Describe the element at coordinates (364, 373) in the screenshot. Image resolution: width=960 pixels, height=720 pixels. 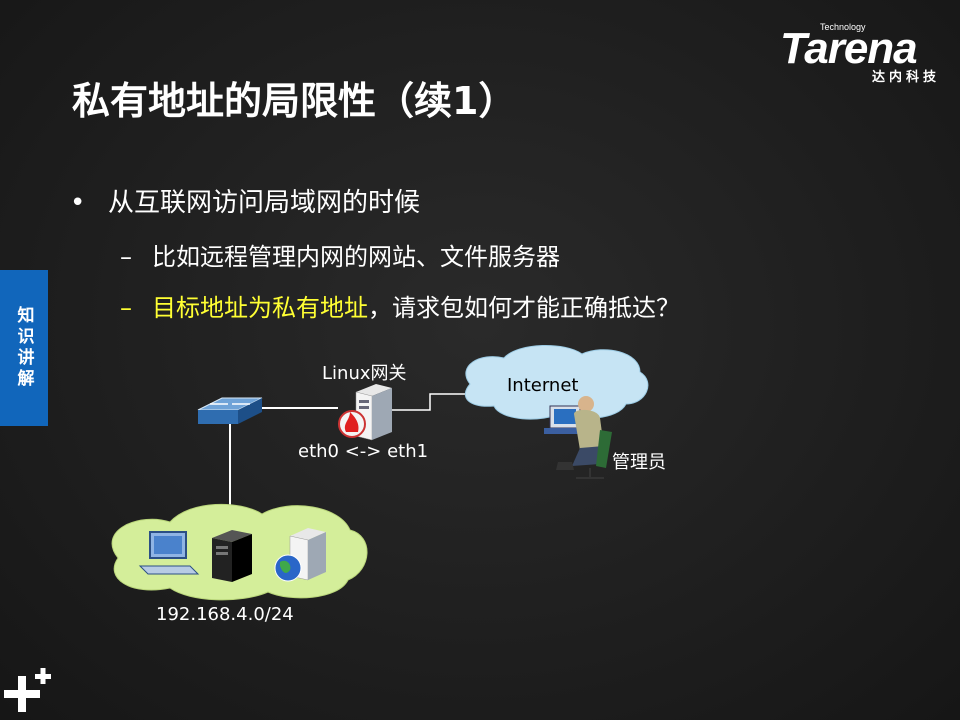
I see `gateway-label: Linux网关` at that location.